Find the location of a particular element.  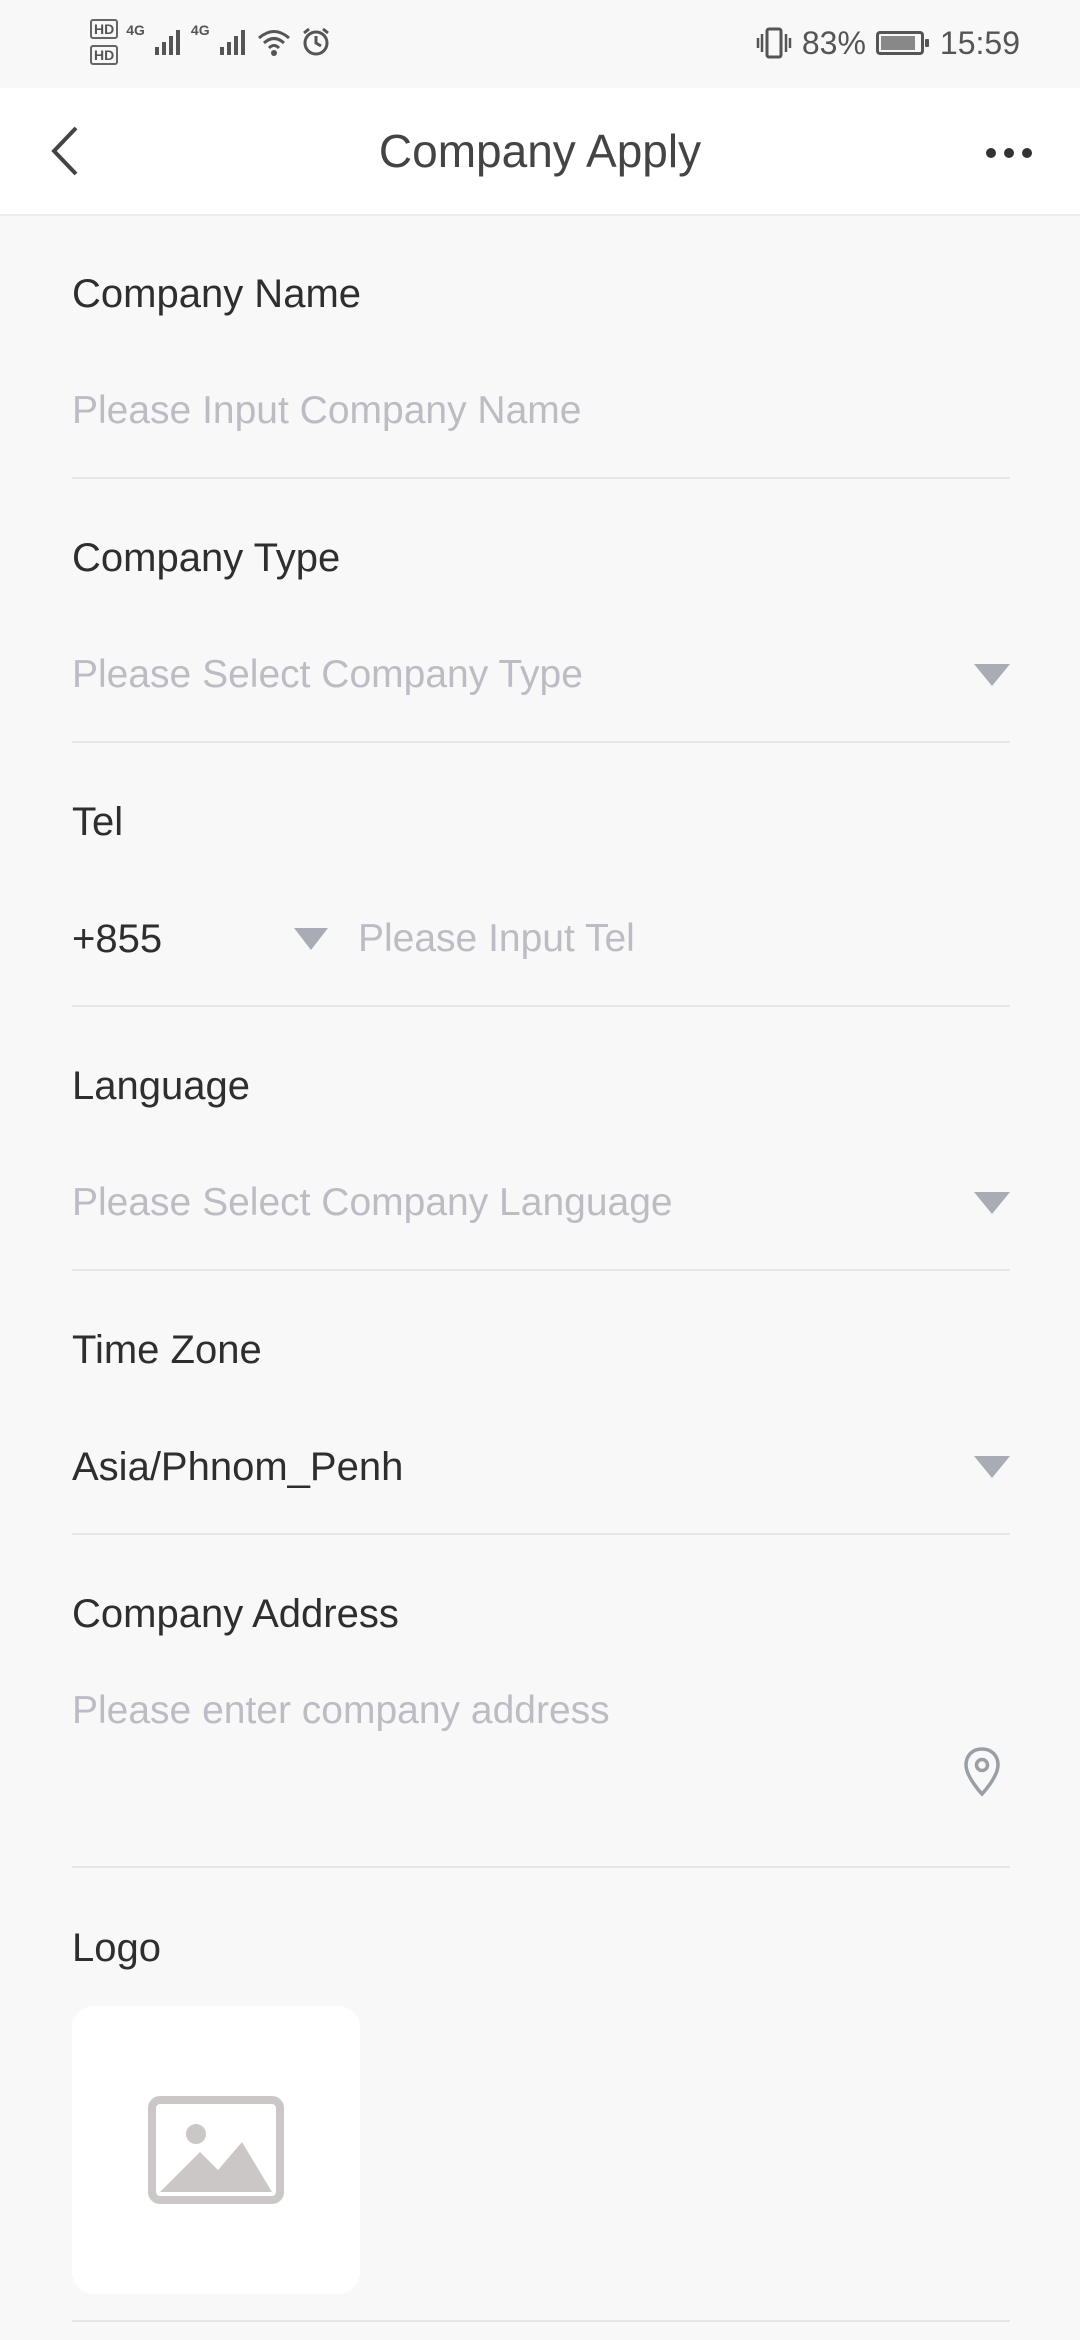

language-select: Please Select Company Language is located at coordinates (541, 1203).